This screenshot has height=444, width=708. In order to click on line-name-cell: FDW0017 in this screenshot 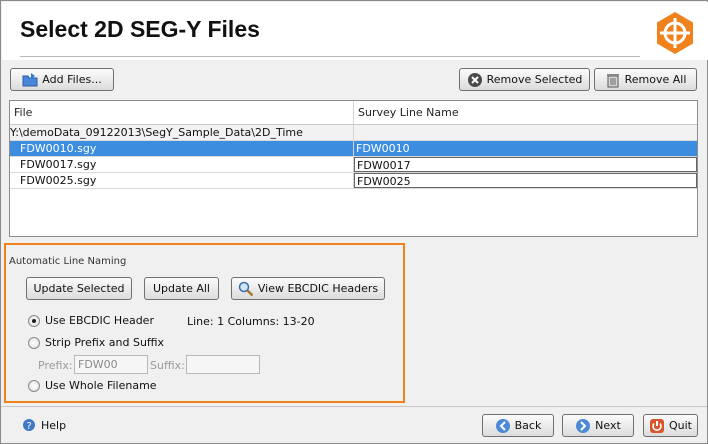, I will do `click(525, 164)`.